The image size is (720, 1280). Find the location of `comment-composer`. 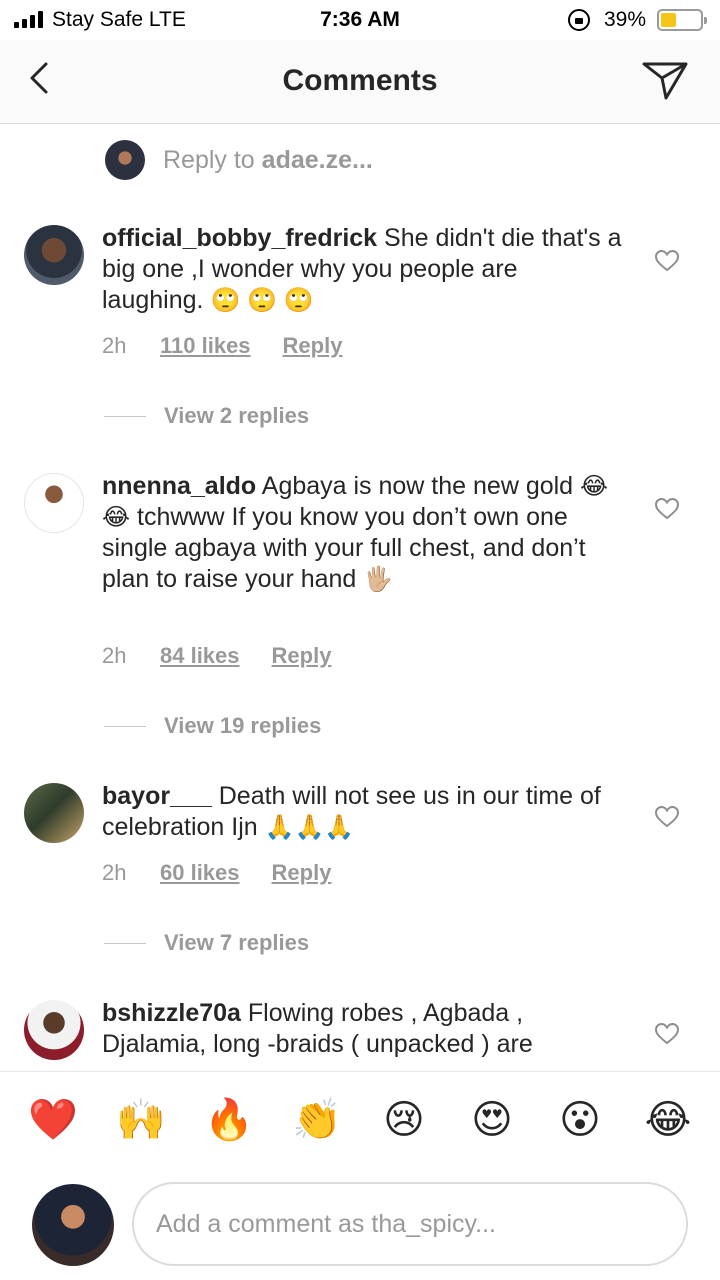

comment-composer is located at coordinates (360, 1225).